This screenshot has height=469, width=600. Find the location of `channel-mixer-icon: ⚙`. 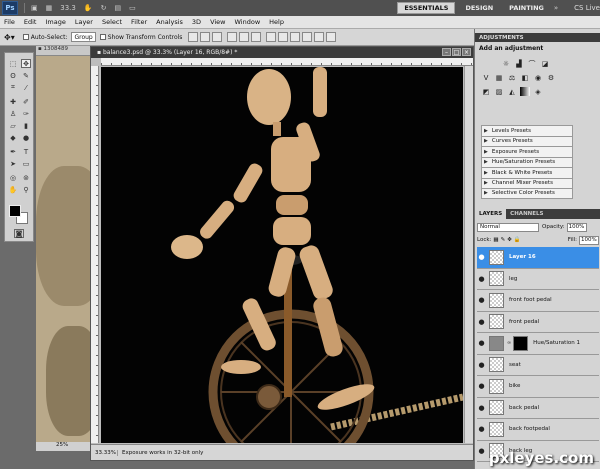

channel-mixer-icon: ⚙ is located at coordinates (551, 77).